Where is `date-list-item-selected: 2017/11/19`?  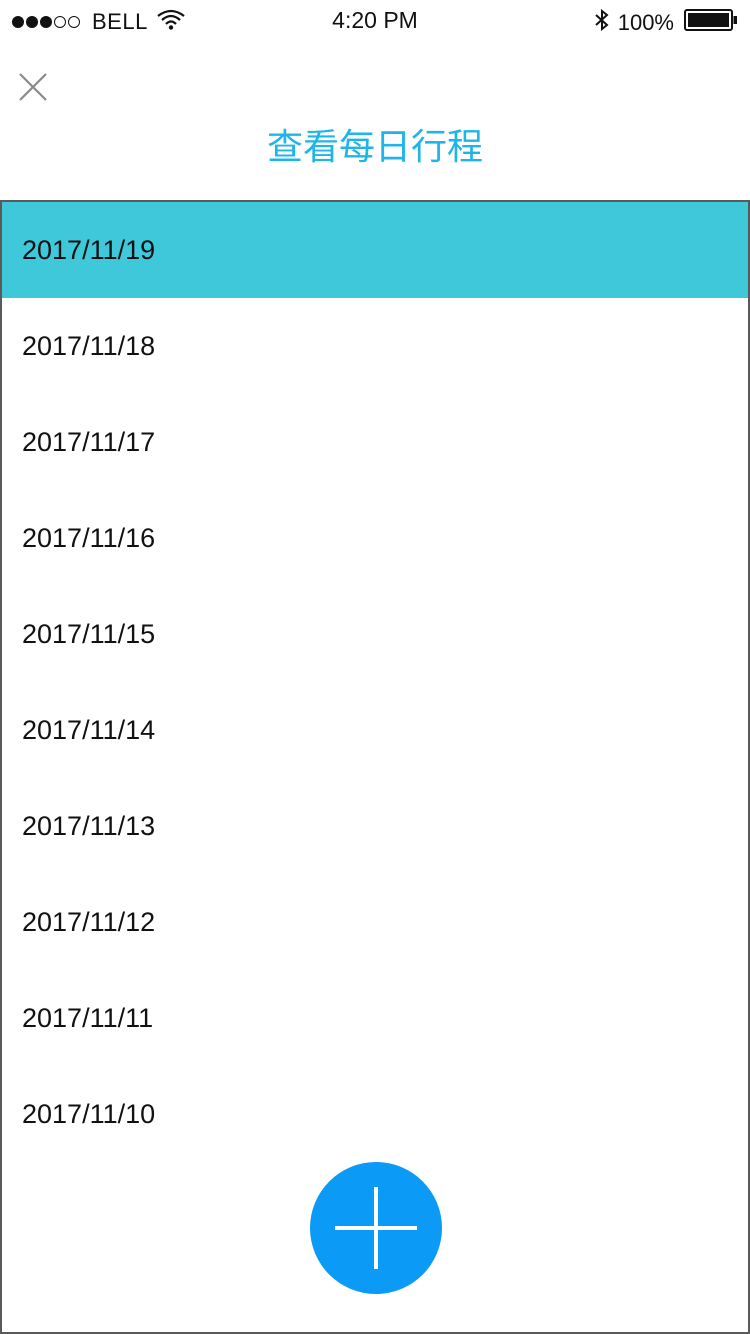
date-list-item-selected: 2017/11/19 is located at coordinates (375, 250).